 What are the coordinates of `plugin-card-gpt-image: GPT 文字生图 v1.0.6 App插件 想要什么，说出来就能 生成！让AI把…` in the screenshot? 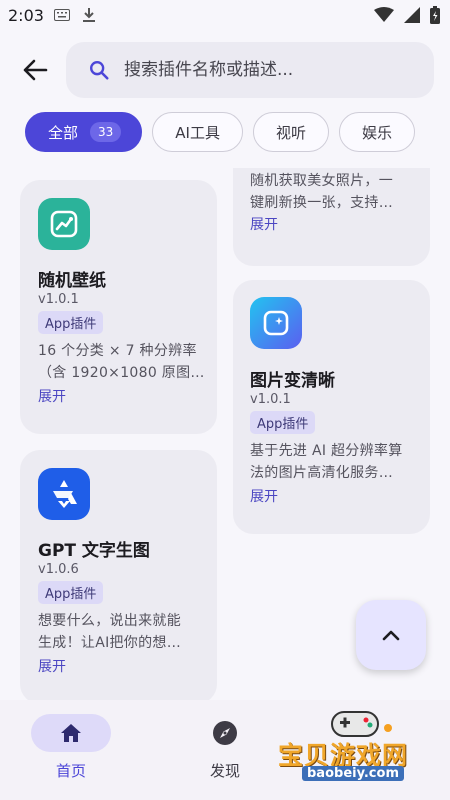 It's located at (118, 575).